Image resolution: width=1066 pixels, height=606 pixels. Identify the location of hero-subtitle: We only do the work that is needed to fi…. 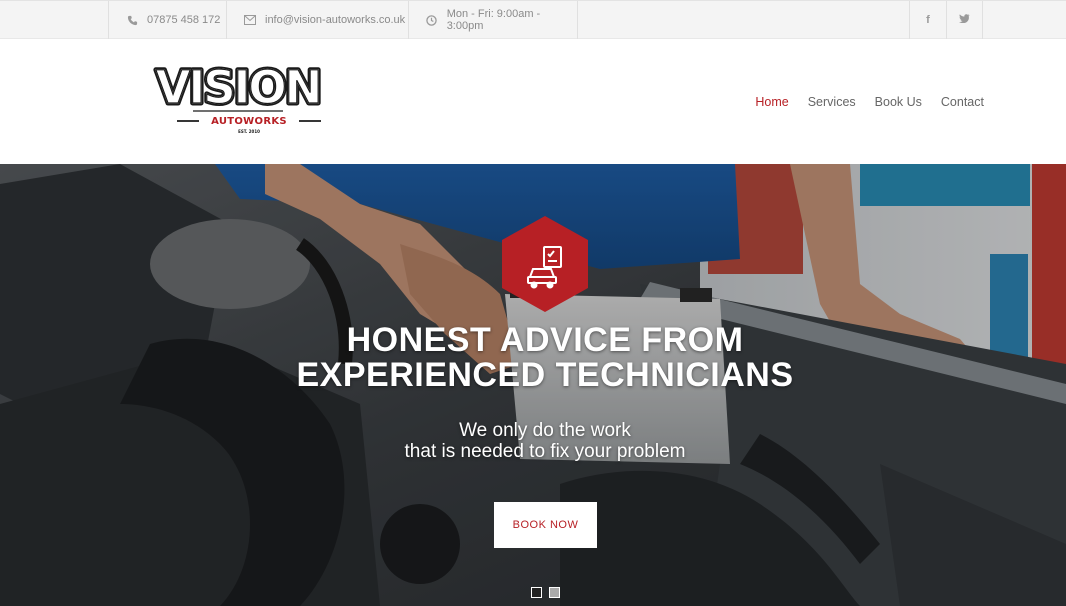
(533, 441).